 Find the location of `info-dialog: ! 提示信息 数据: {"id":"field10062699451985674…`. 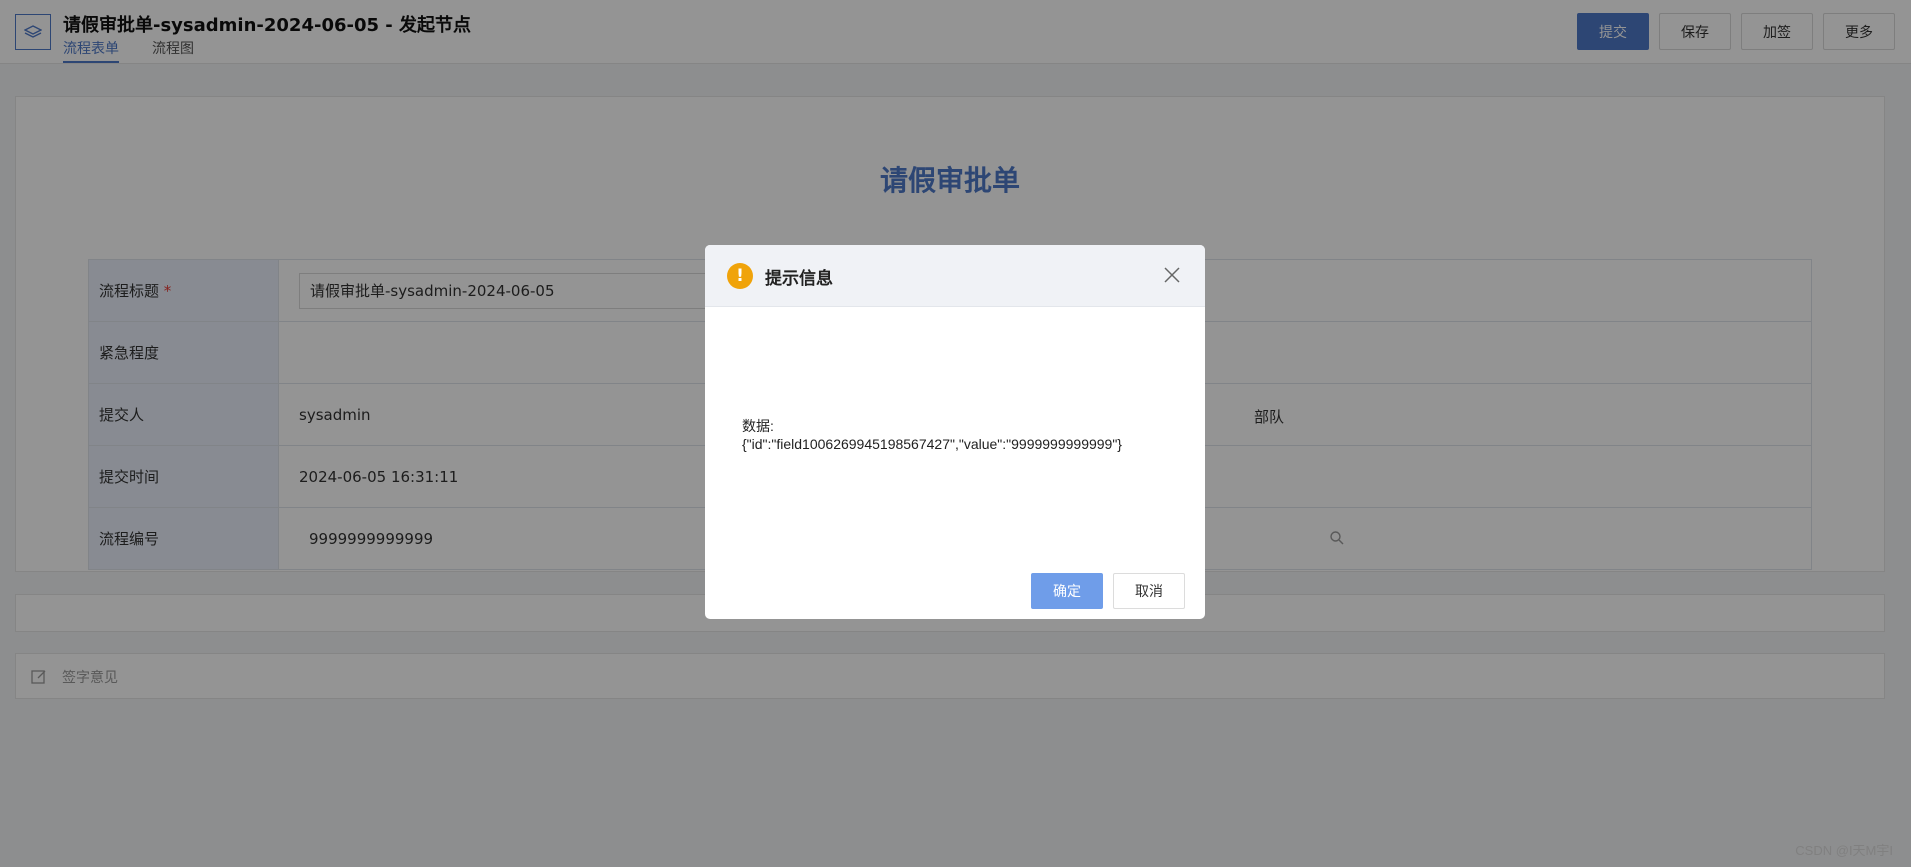

info-dialog: ! 提示信息 数据: {"id":"field10062699451985674… is located at coordinates (955, 432).